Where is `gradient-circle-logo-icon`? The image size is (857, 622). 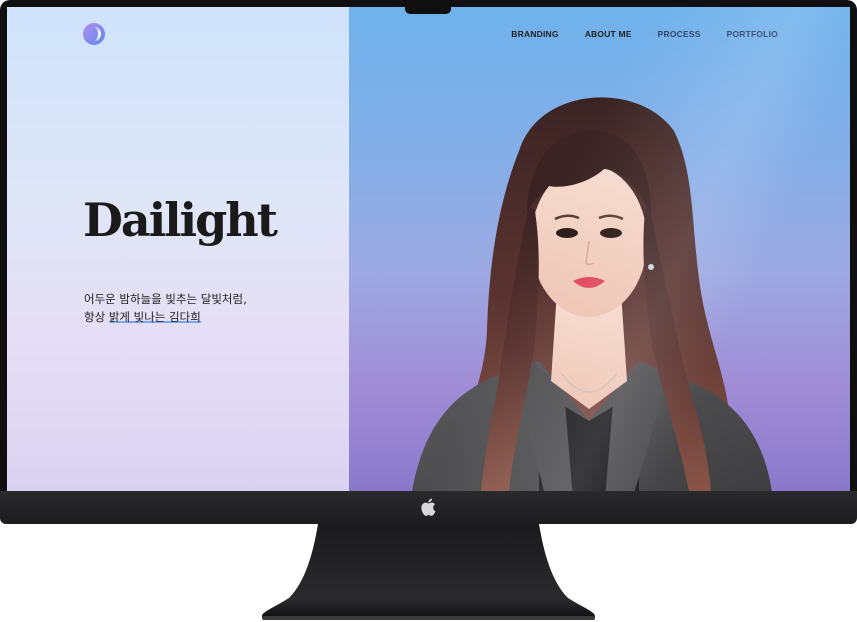 gradient-circle-logo-icon is located at coordinates (94, 34).